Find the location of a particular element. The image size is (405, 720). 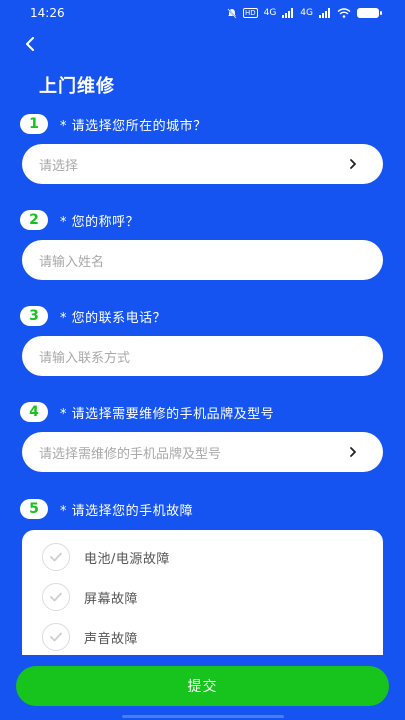

fault-label: 屏幕故障 is located at coordinates (111, 599).